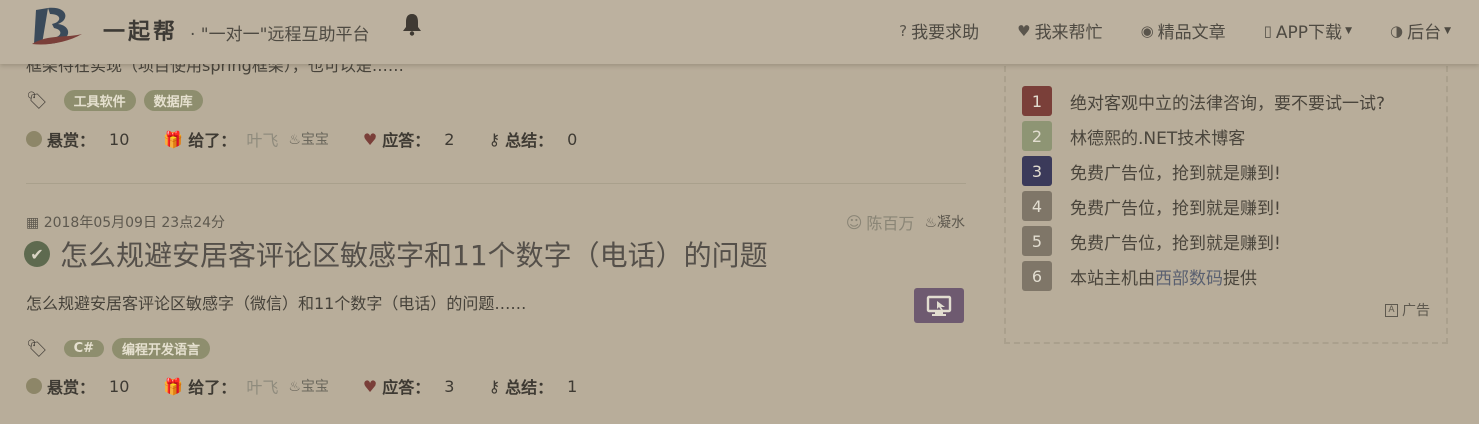  I want to click on answers-stat: ♥ 应答： 2, so click(409, 139).